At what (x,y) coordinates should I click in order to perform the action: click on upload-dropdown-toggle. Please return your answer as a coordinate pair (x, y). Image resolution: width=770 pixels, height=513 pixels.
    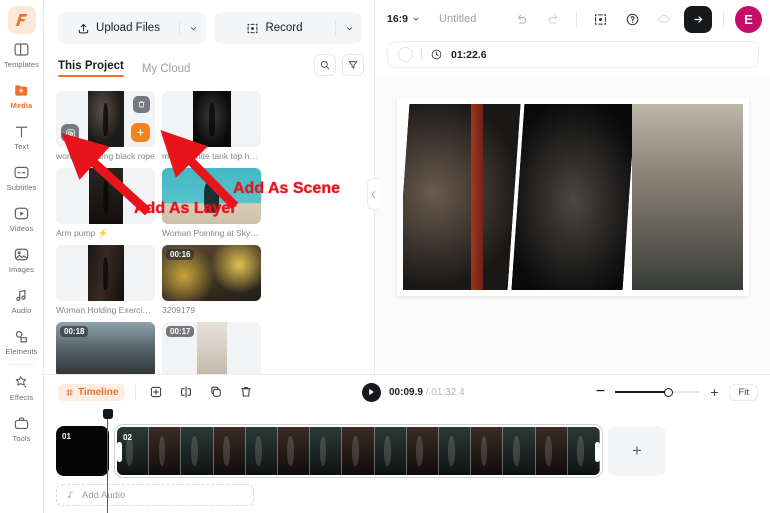
    Looking at the image, I should click on (193, 28).